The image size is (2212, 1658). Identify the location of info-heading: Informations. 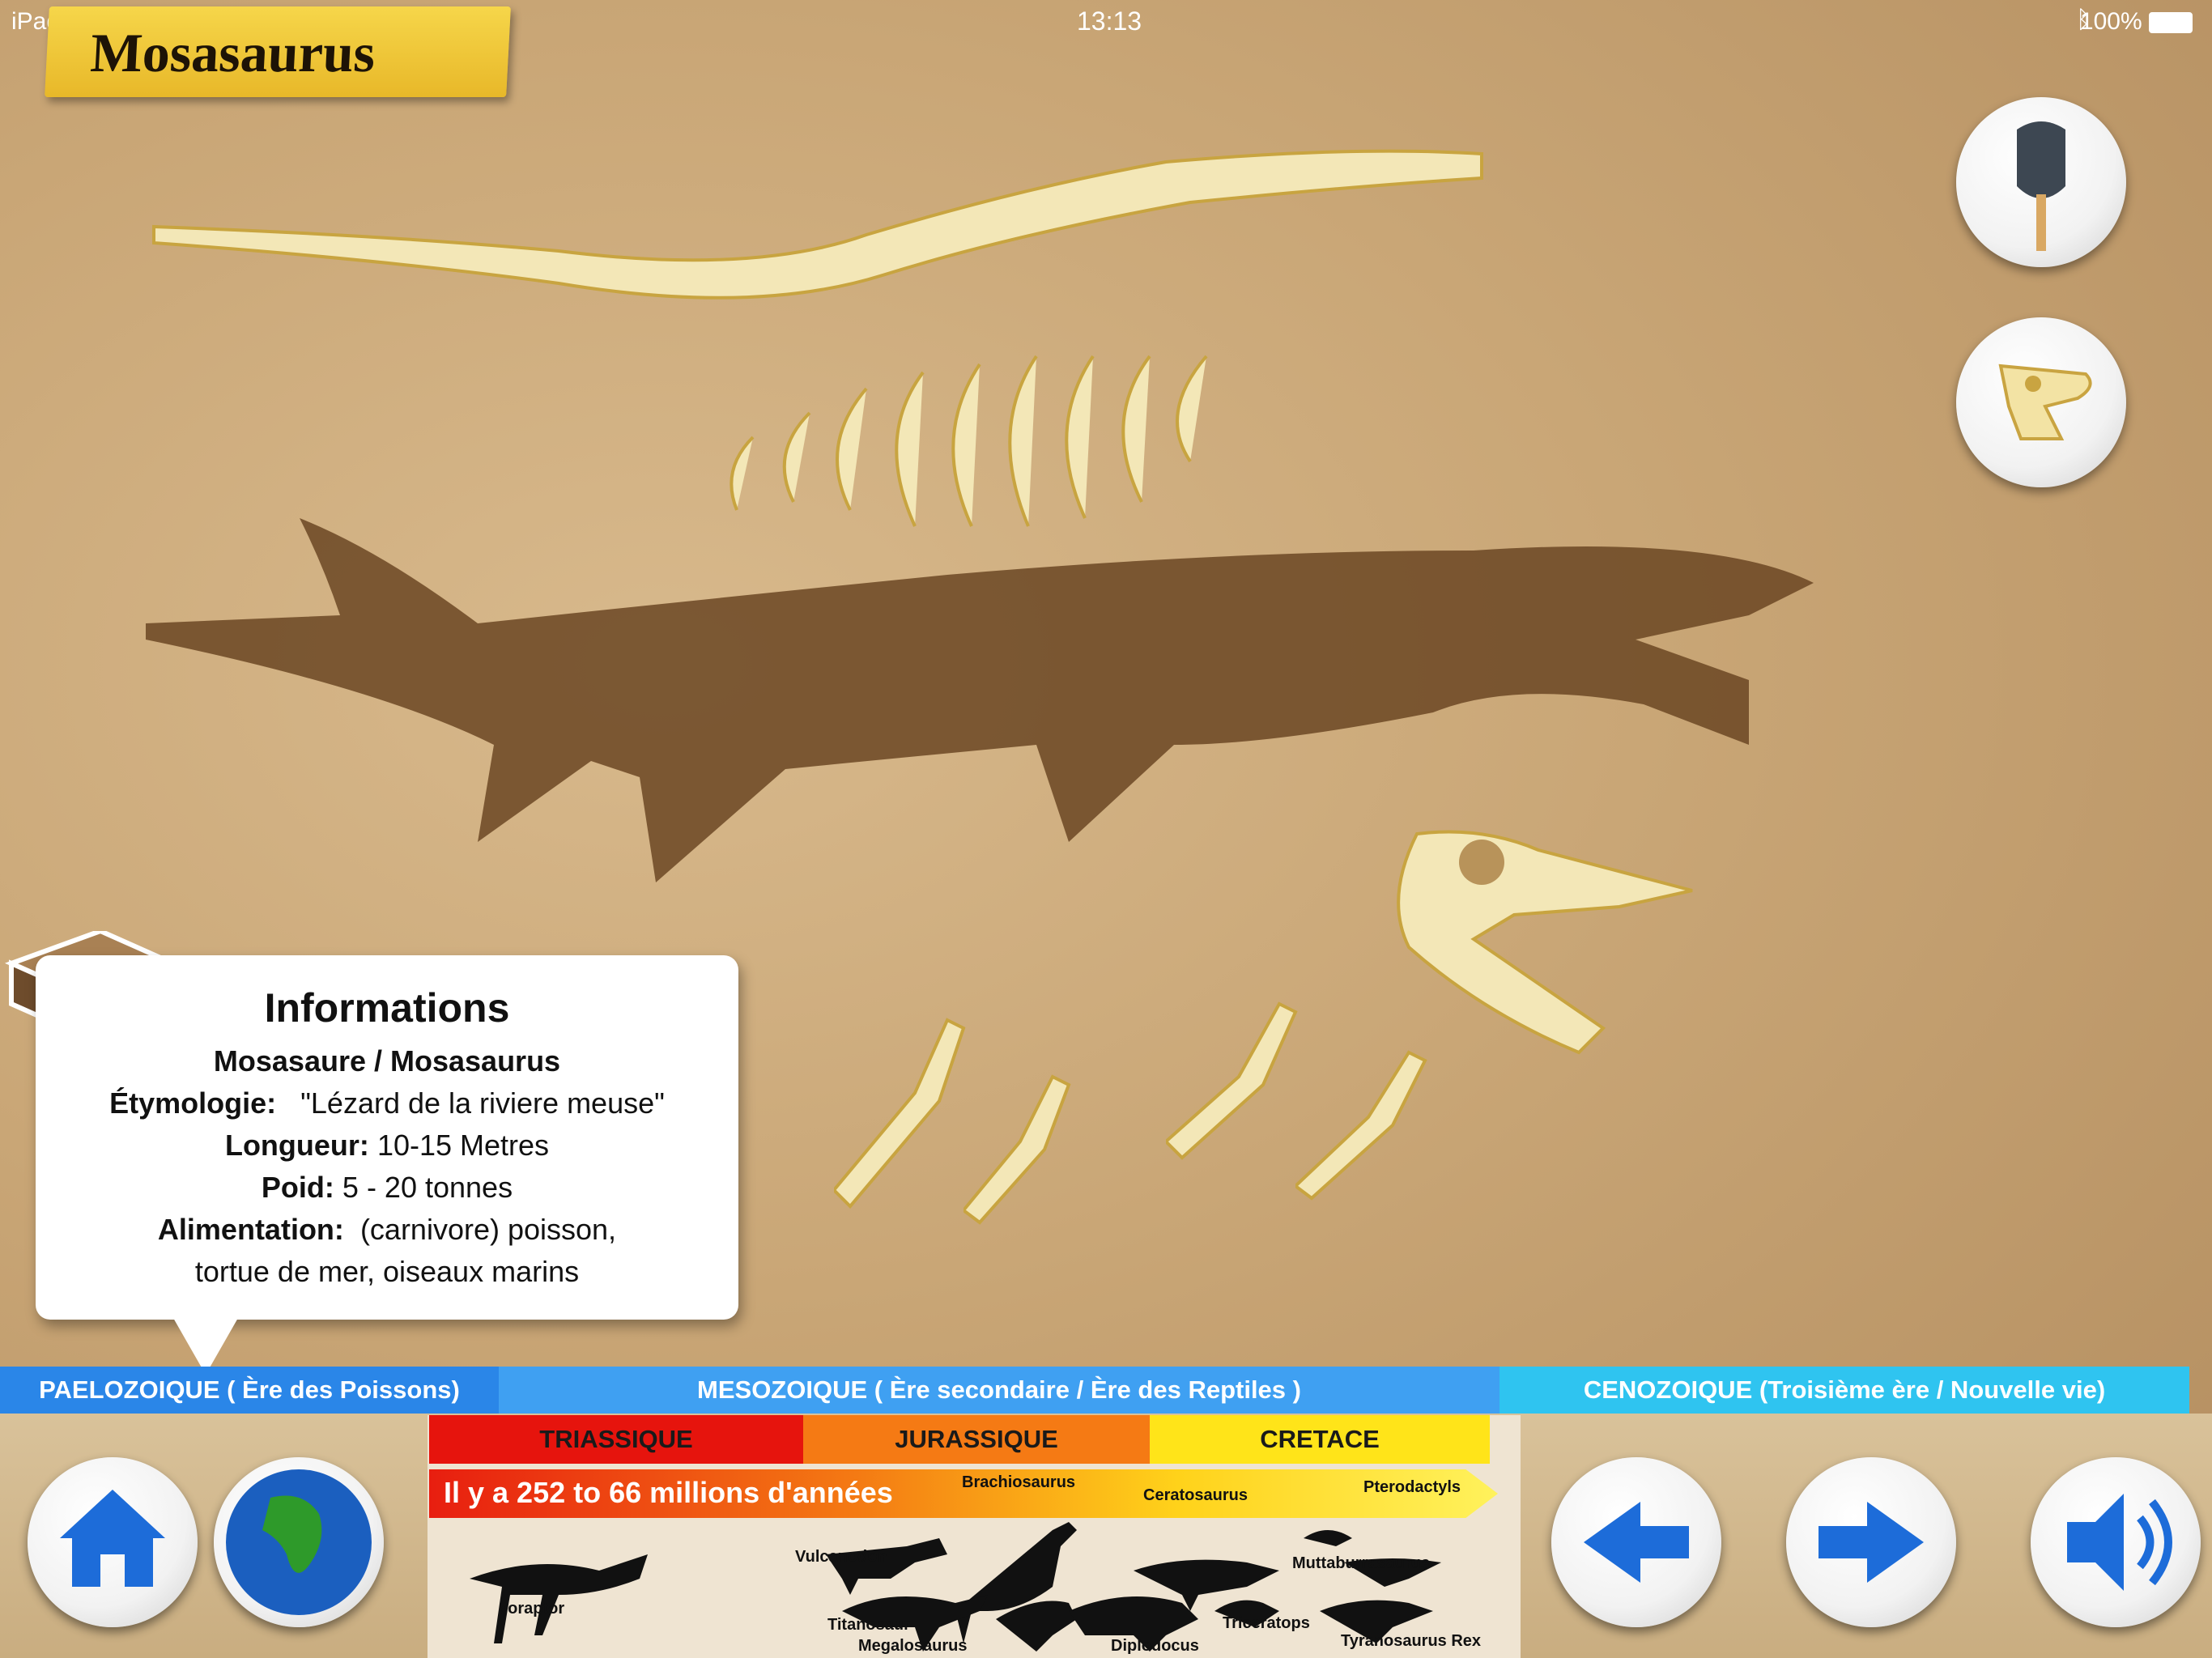
(387, 1008).